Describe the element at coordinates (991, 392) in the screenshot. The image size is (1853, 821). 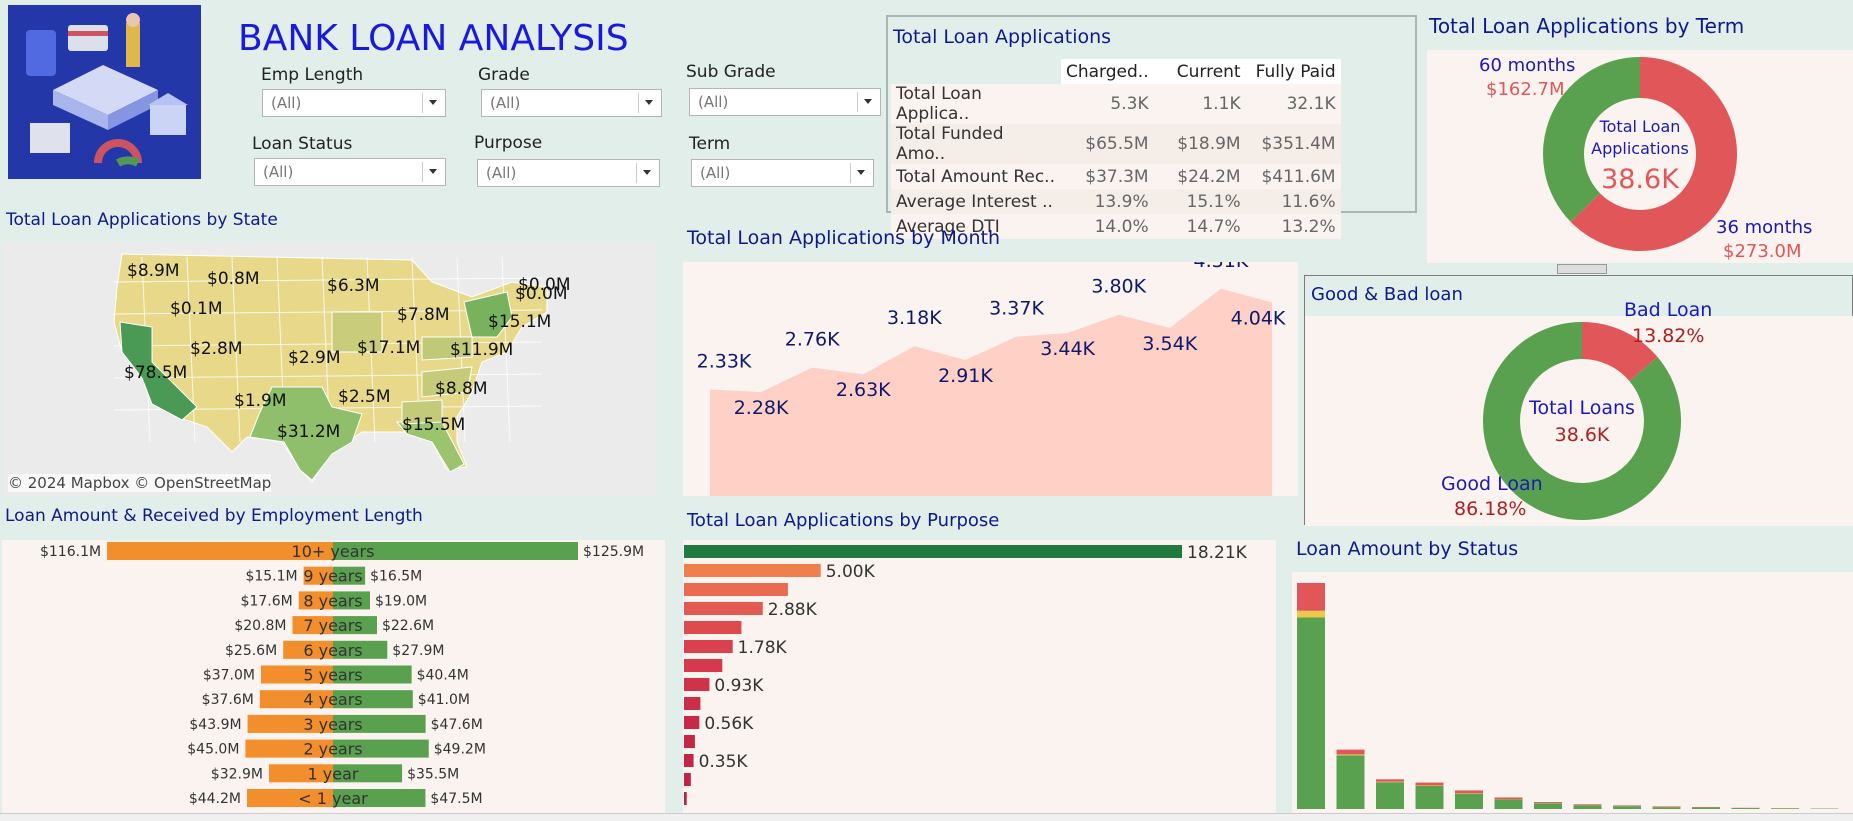
I see `area-fill` at that location.